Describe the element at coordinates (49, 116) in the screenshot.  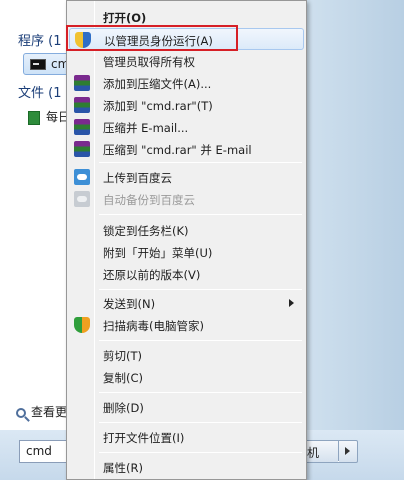
I see `file-result: 每日` at that location.